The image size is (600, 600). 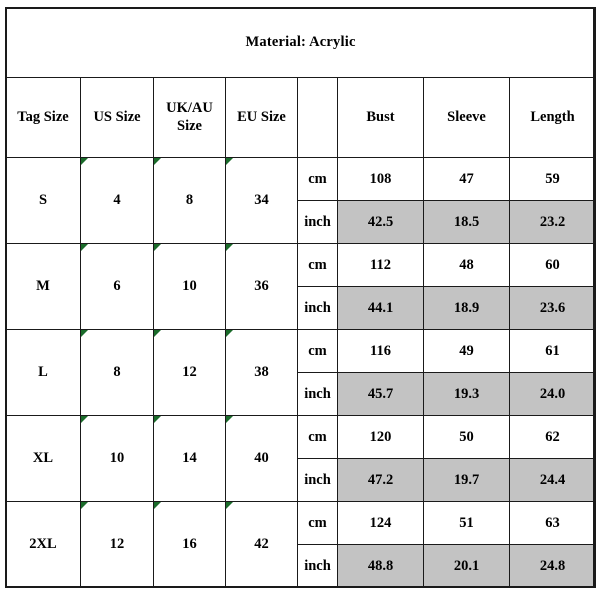 What do you see at coordinates (466, 351) in the screenshot?
I see `cell-sleeve-cm: 49` at bounding box center [466, 351].